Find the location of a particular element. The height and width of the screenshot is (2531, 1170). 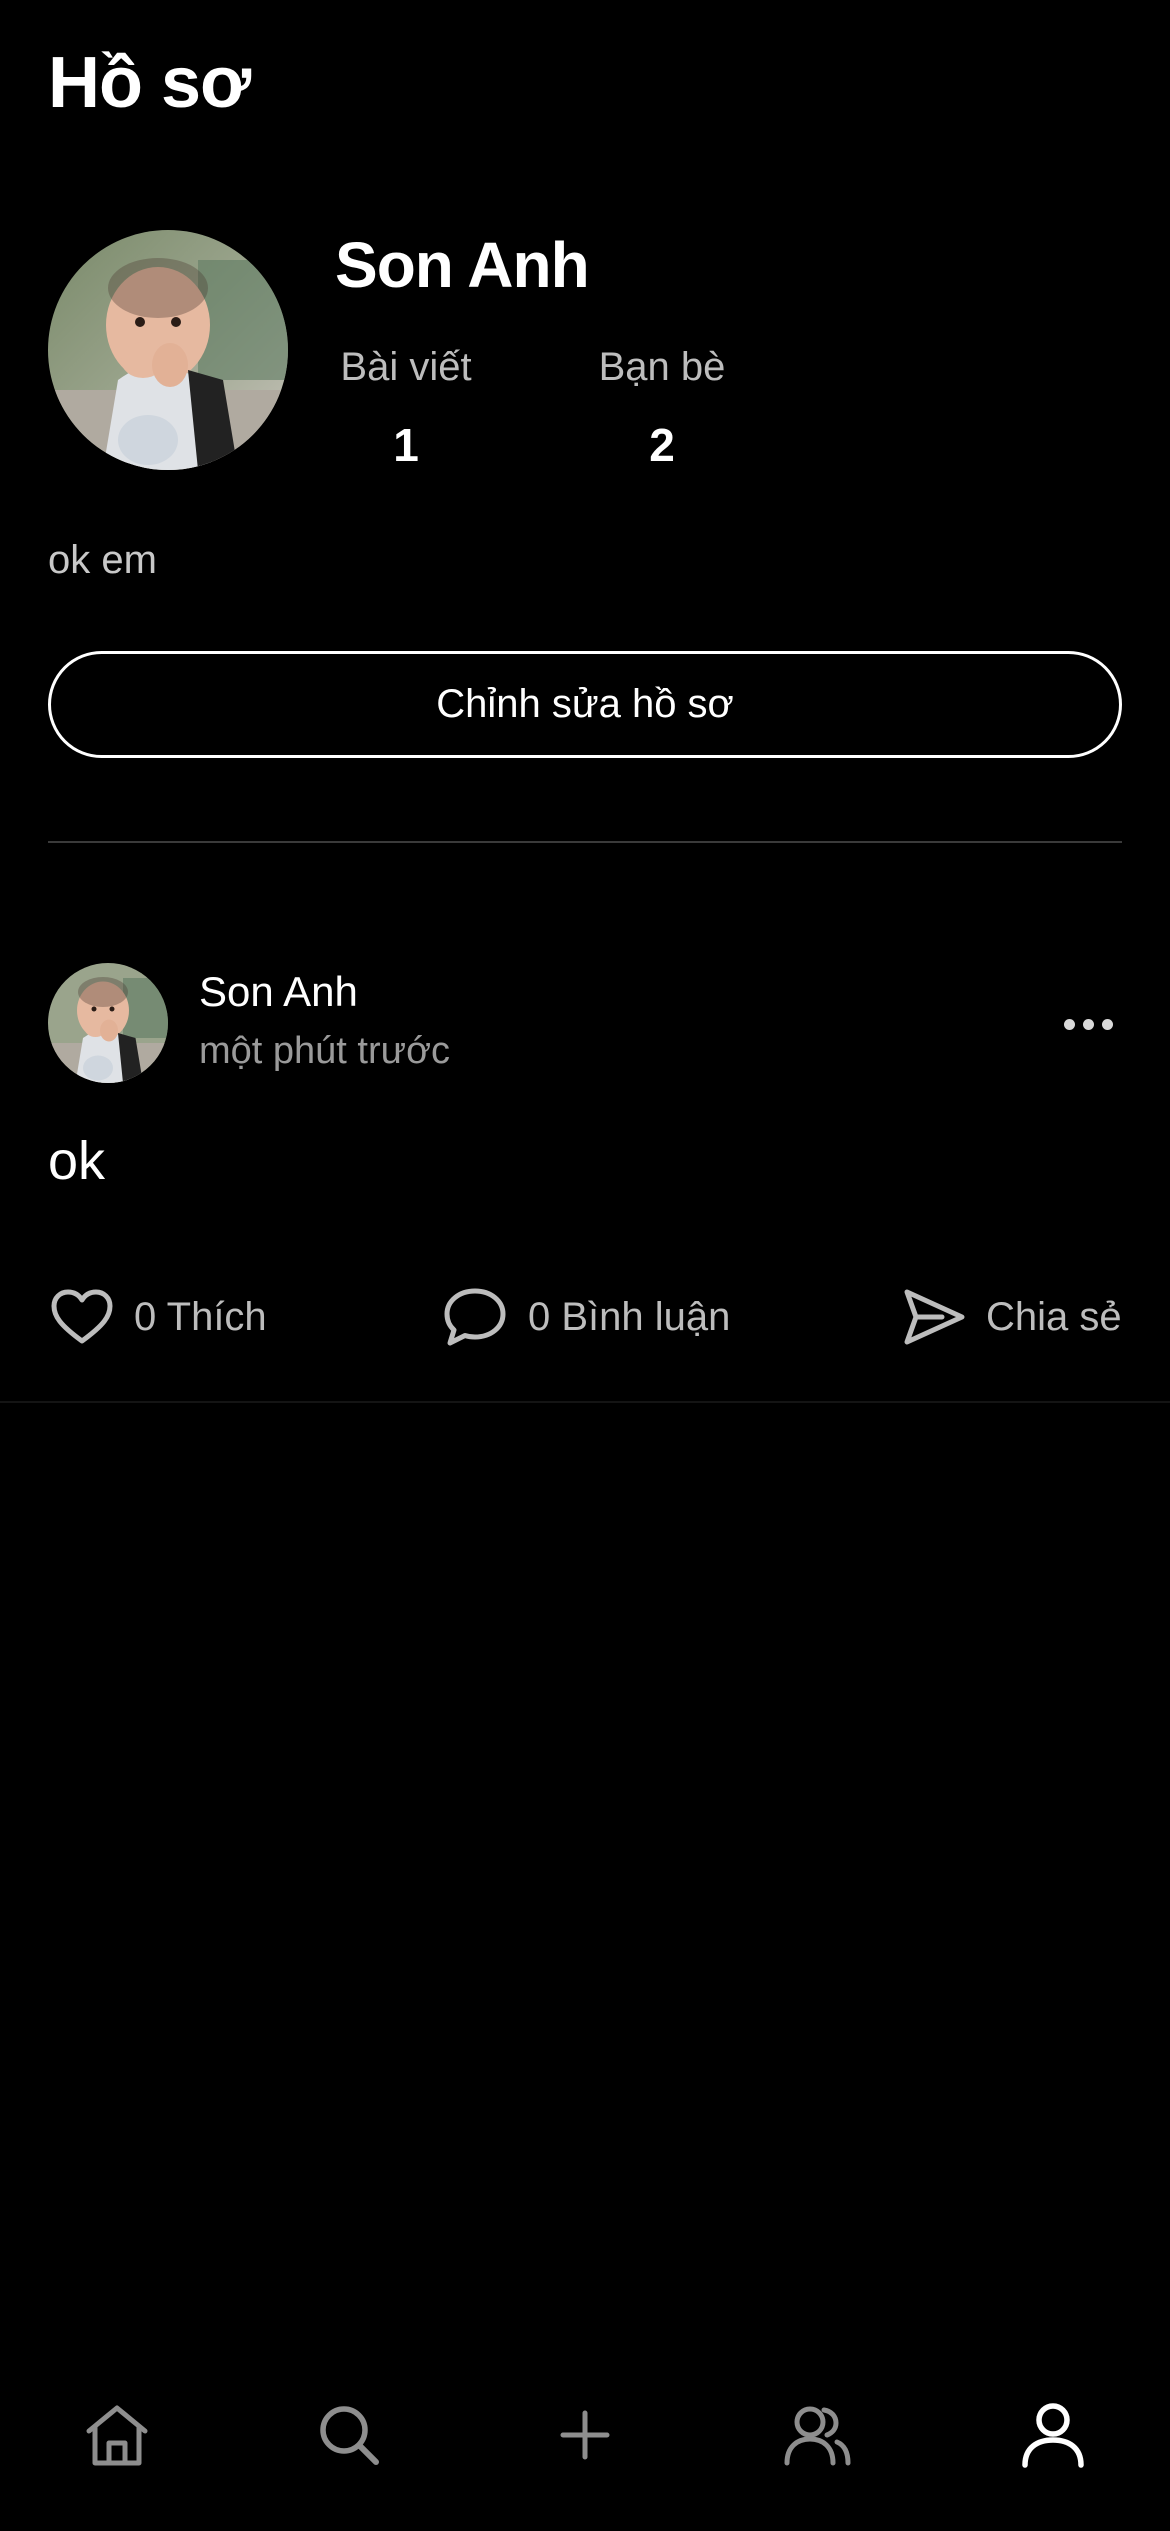

nav-friends is located at coordinates (817, 2435).